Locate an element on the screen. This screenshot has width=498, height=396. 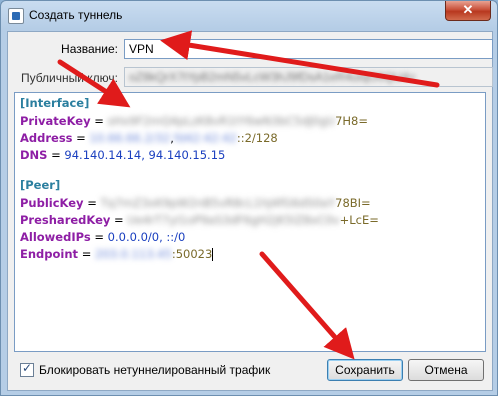
address-label: Address is located at coordinates (46, 138).